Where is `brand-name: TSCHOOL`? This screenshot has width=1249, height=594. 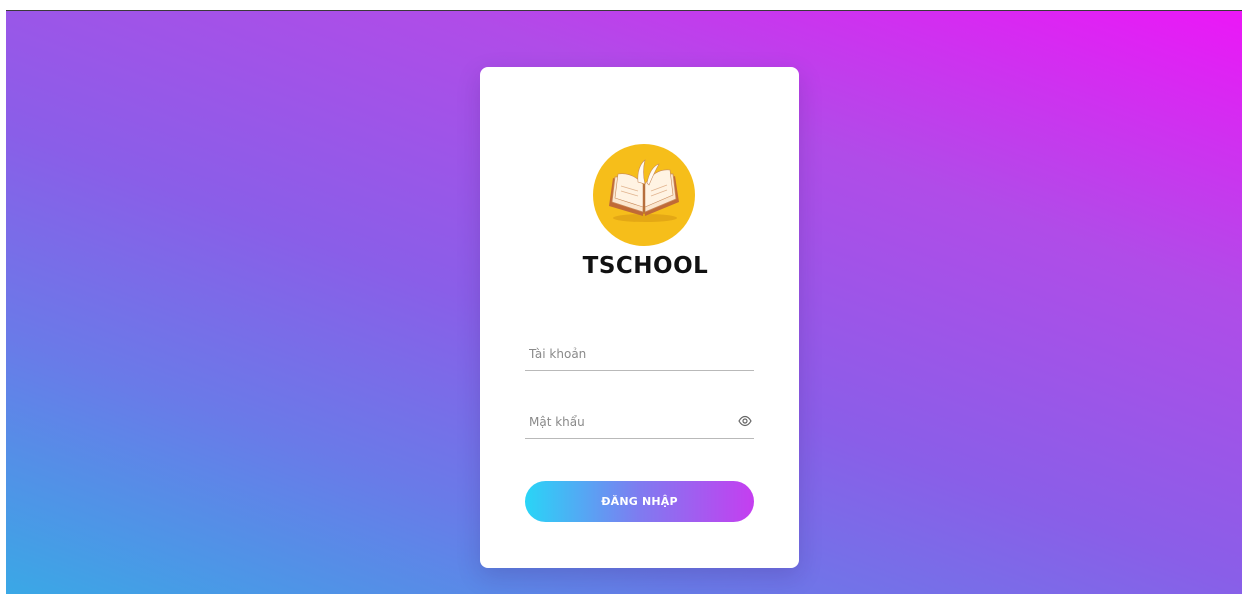
brand-name: TSCHOOL is located at coordinates (645, 266).